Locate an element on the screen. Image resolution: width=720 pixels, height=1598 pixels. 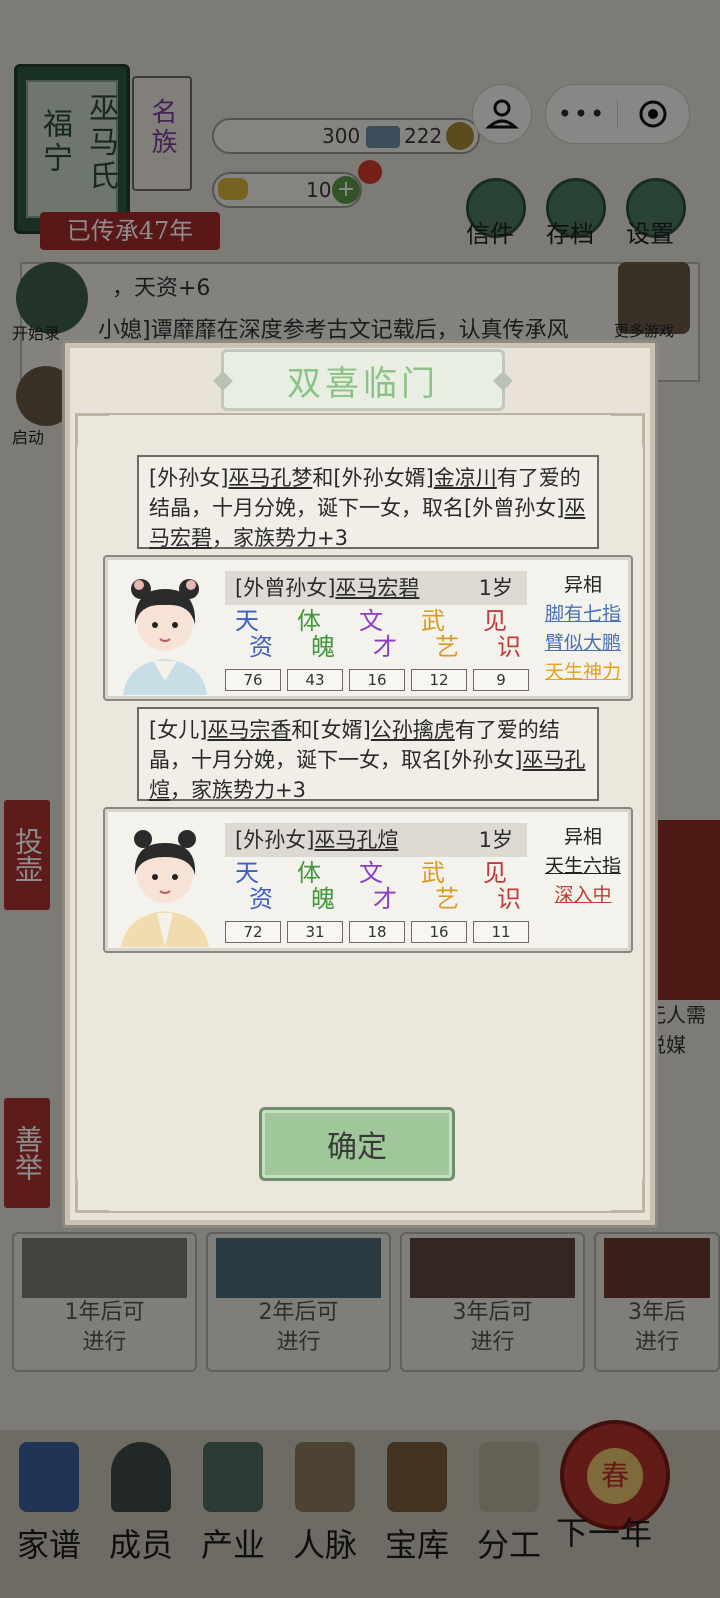
stat-insight: 见识 11 is located at coordinates (501, 902).